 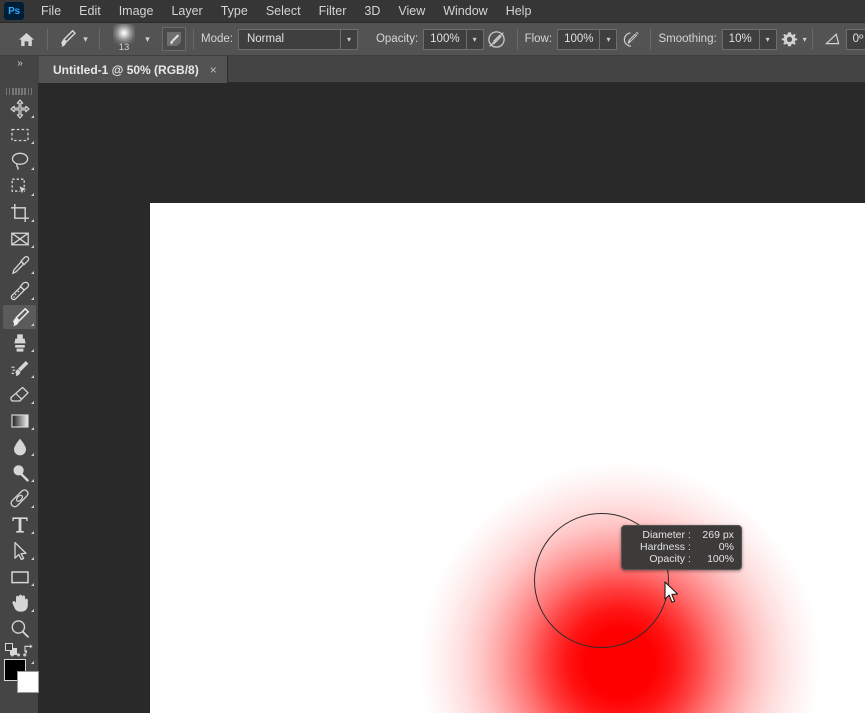 What do you see at coordinates (19, 89) in the screenshot?
I see `tools-panel-drag-handle` at bounding box center [19, 89].